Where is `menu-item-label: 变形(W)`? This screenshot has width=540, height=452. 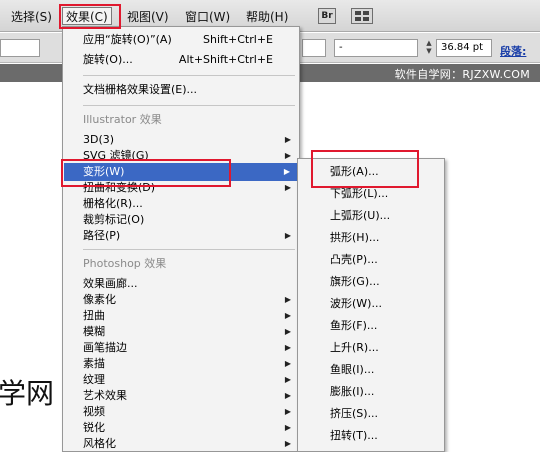 menu-item-label: 变形(W) is located at coordinates (104, 171).